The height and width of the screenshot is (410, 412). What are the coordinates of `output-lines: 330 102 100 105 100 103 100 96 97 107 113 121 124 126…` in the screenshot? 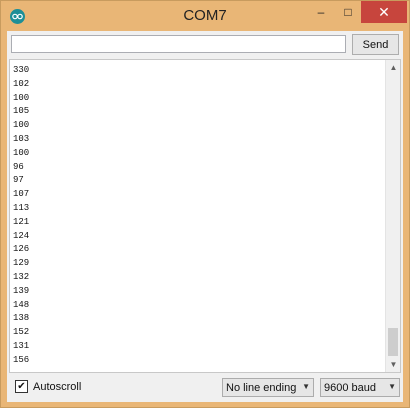 It's located at (21, 216).